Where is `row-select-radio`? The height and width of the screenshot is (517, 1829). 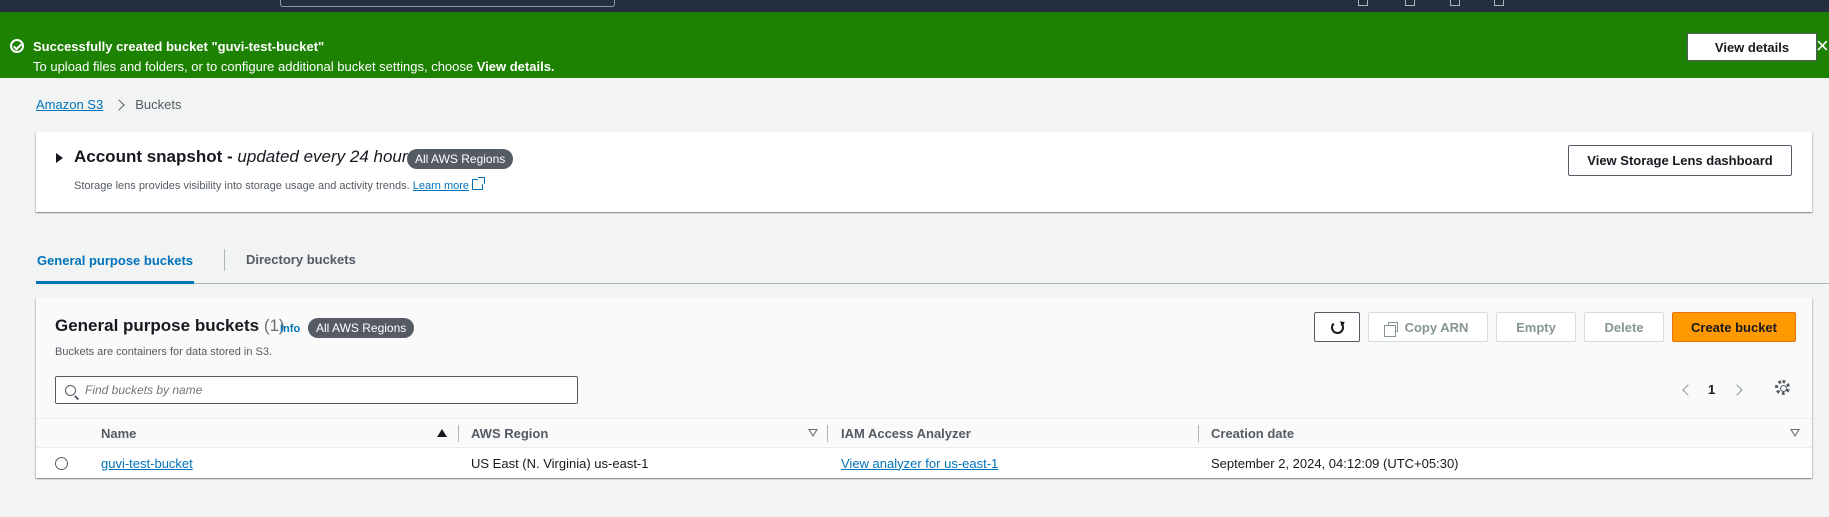 row-select-radio is located at coordinates (61, 463).